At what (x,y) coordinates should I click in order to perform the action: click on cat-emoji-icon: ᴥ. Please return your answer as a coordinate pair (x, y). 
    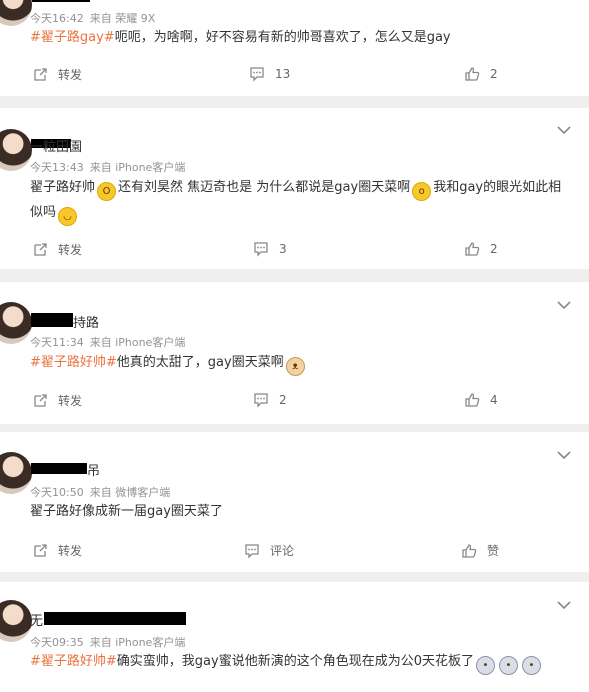
    Looking at the image, I should click on (295, 366).